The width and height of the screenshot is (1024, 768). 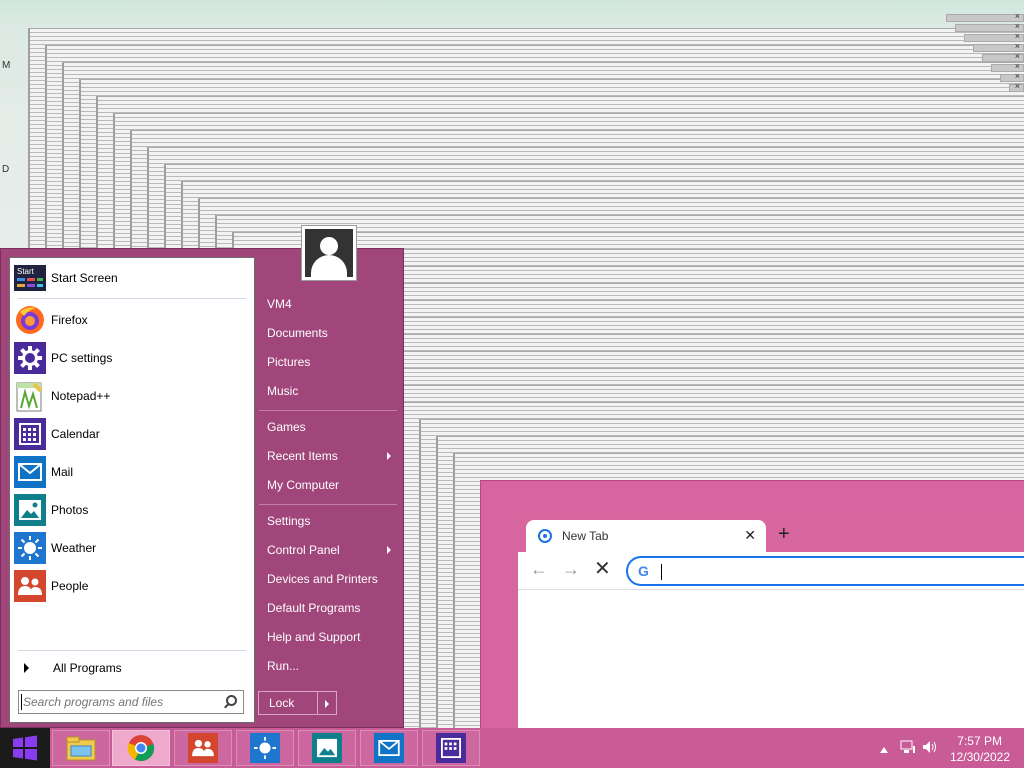 What do you see at coordinates (329, 427) in the screenshot?
I see `menu-item-games: Games` at bounding box center [329, 427].